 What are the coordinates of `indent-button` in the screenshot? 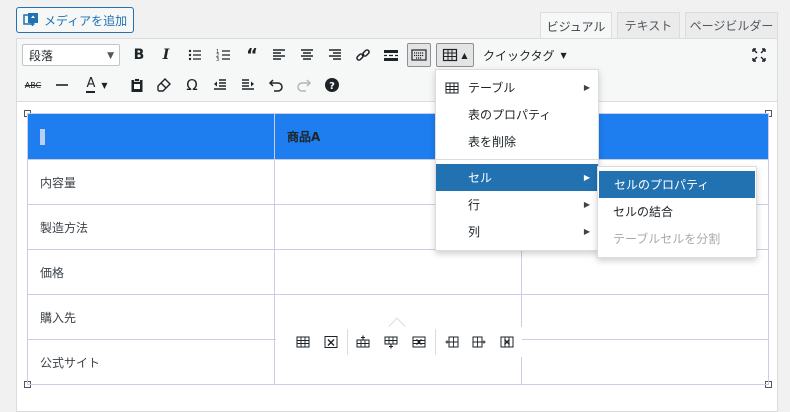 It's located at (248, 85).